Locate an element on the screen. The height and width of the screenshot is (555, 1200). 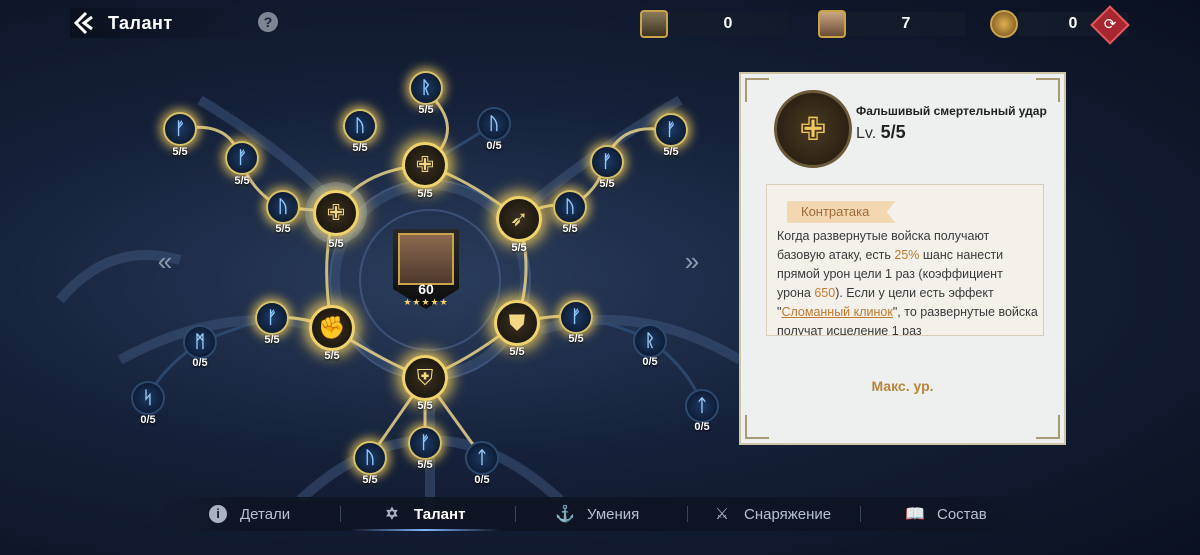
tab-label: Умения is located at coordinates (613, 514).